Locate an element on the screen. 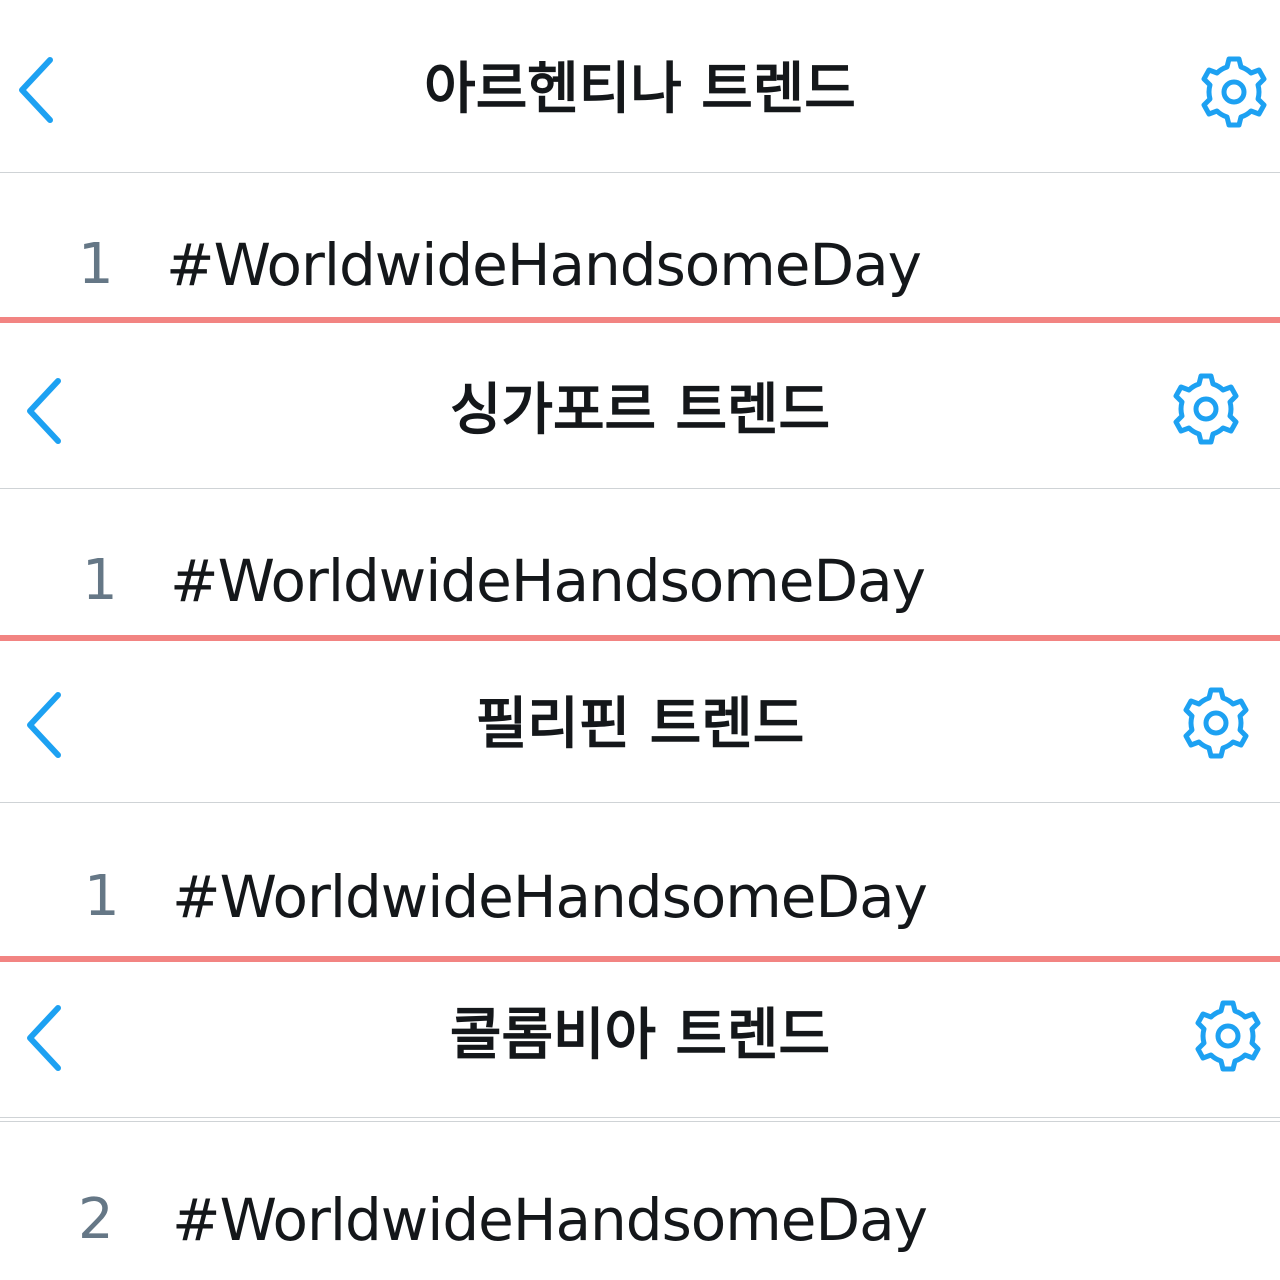  page-title: 콜롬비아 트렌드 is located at coordinates (640, 1035).